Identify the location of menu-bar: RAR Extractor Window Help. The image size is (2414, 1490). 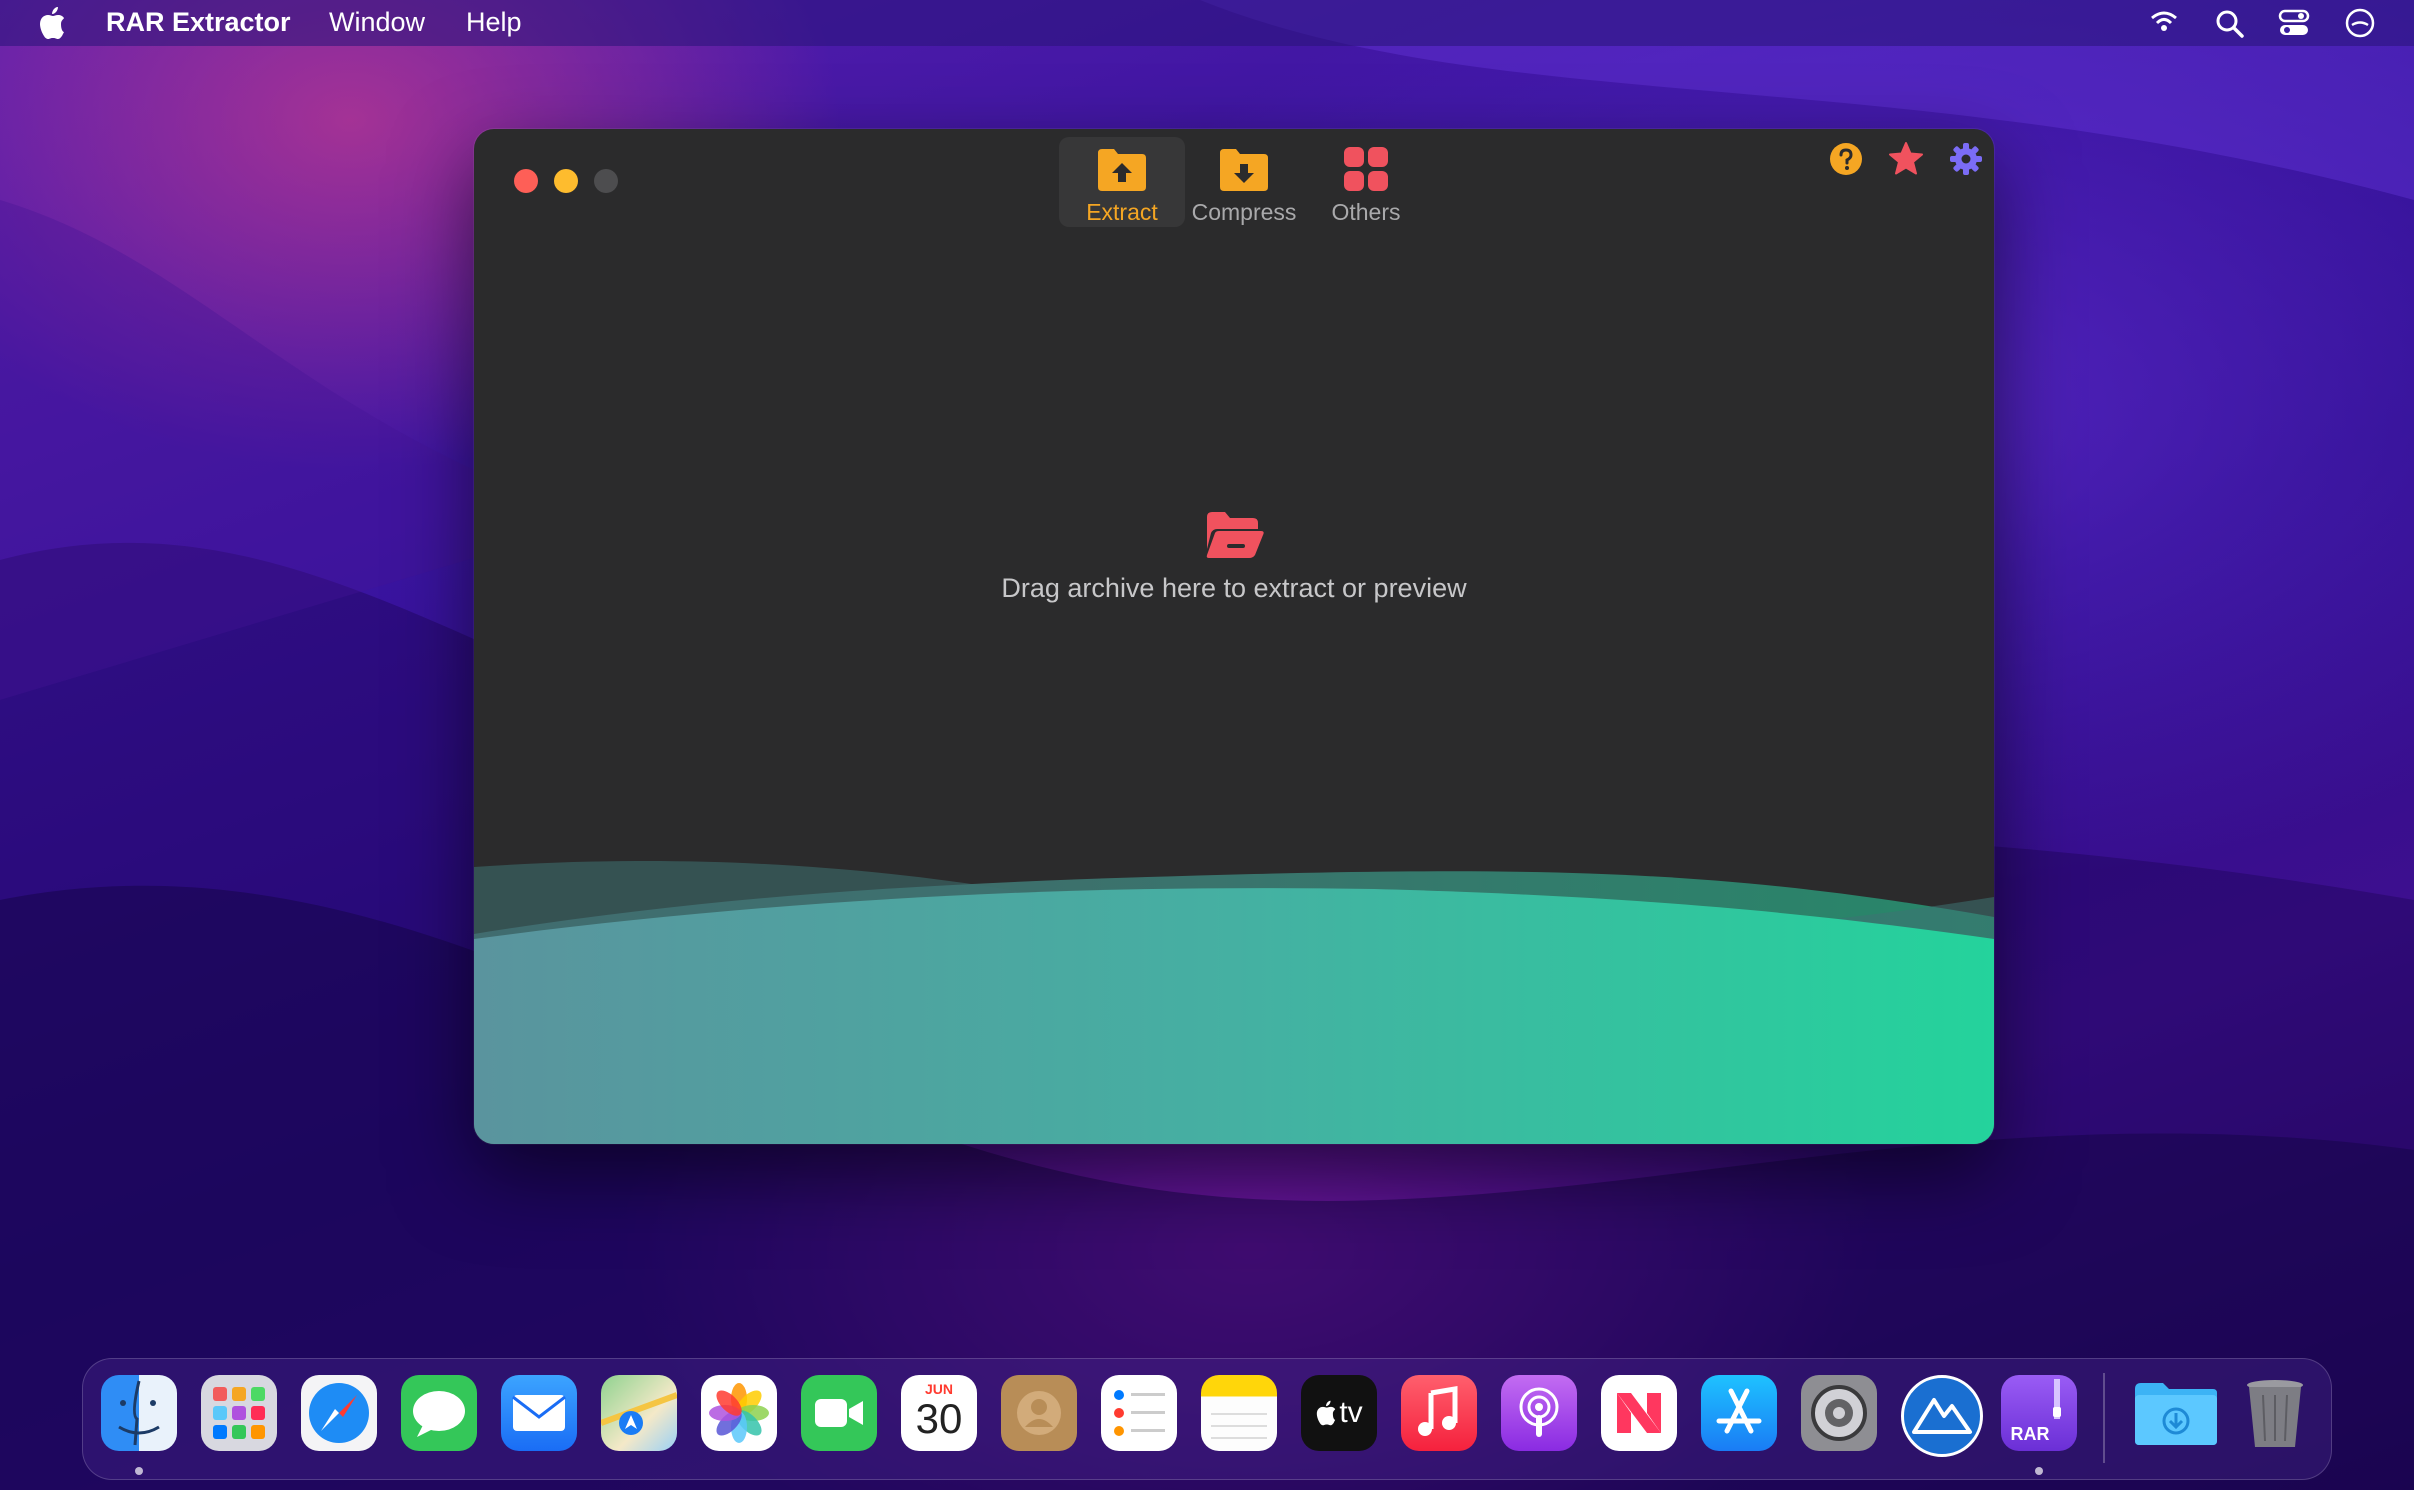
(1207, 23).